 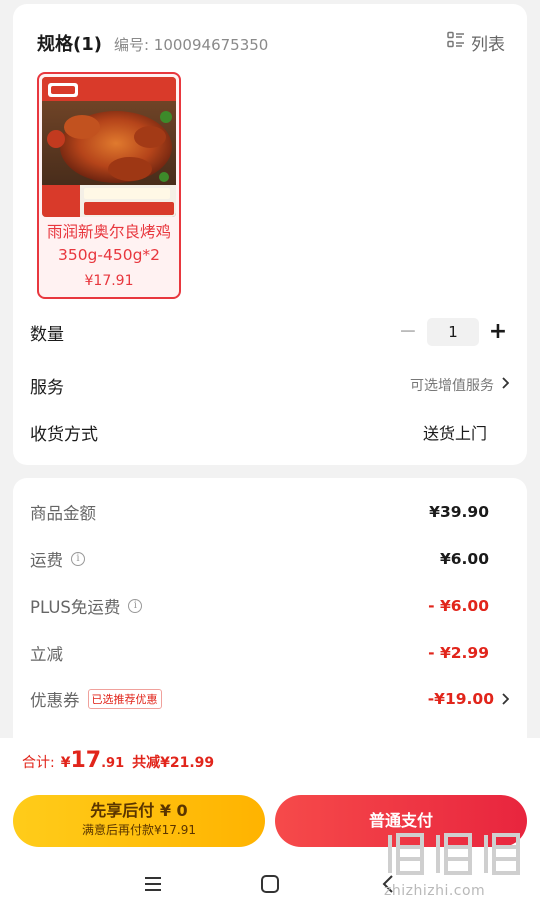 I want to click on list-icon, so click(x=459, y=42).